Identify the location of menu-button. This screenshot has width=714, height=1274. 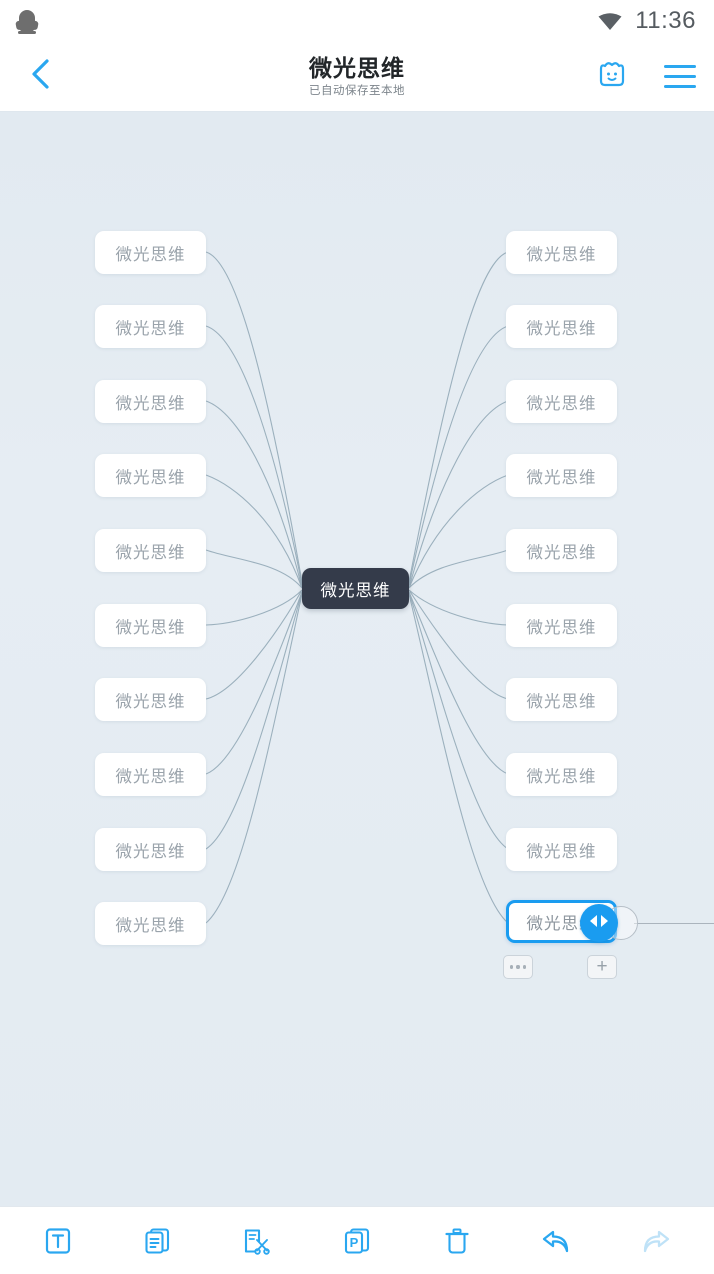
(680, 77).